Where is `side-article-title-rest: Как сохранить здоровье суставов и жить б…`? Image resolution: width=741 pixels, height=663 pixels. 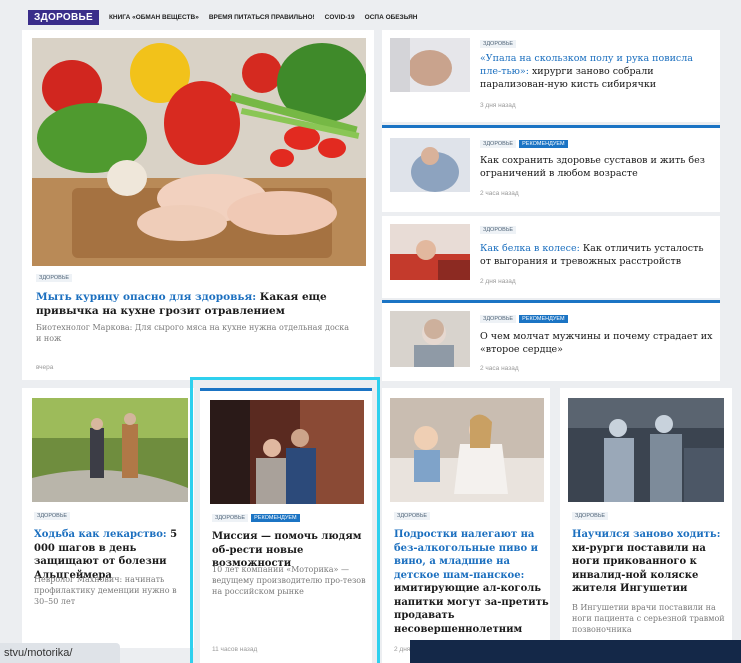 side-article-title-rest: Как сохранить здоровье суставов и жить б… is located at coordinates (592, 167).